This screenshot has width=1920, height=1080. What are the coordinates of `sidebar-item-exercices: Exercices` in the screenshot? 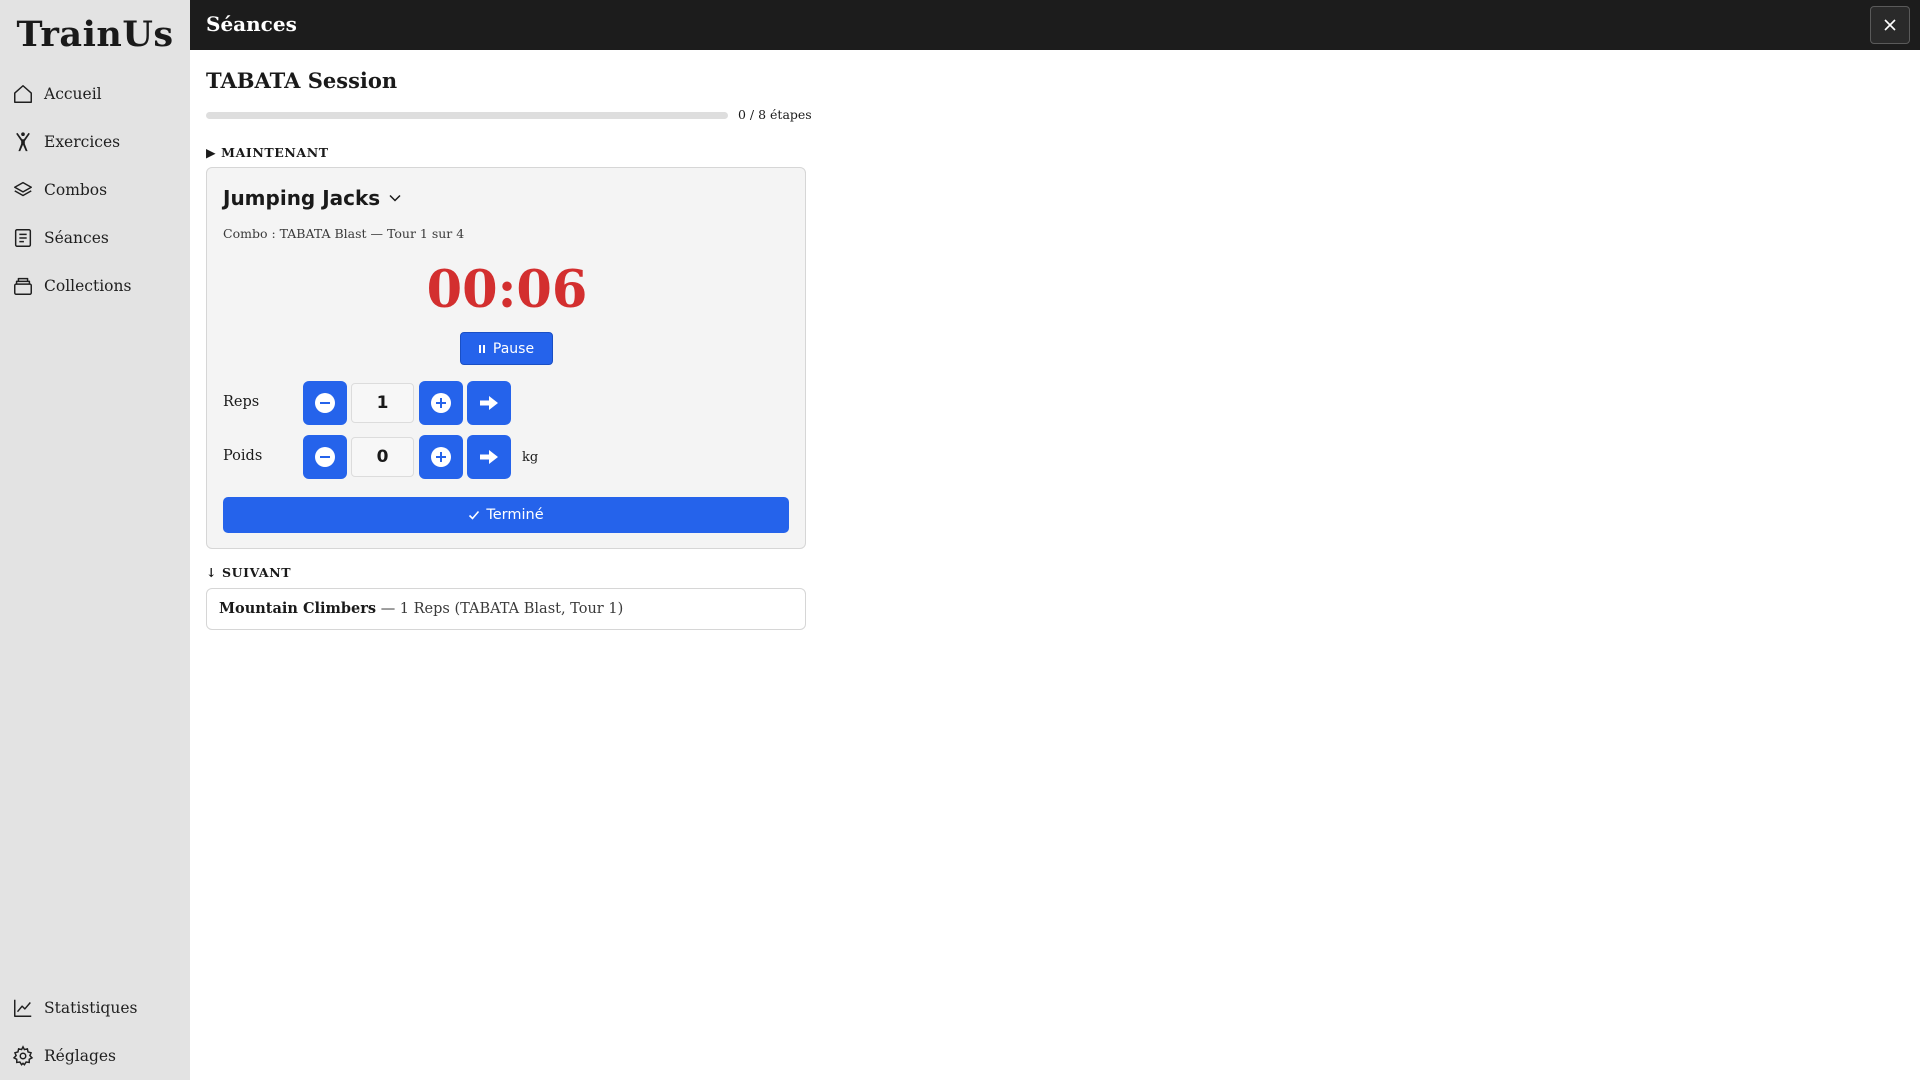 It's located at (66, 142).